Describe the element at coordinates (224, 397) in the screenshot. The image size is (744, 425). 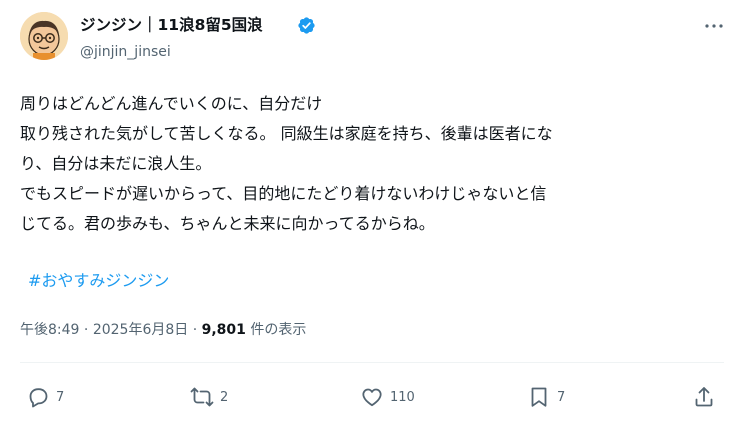
I see `repost-count: 2` at that location.